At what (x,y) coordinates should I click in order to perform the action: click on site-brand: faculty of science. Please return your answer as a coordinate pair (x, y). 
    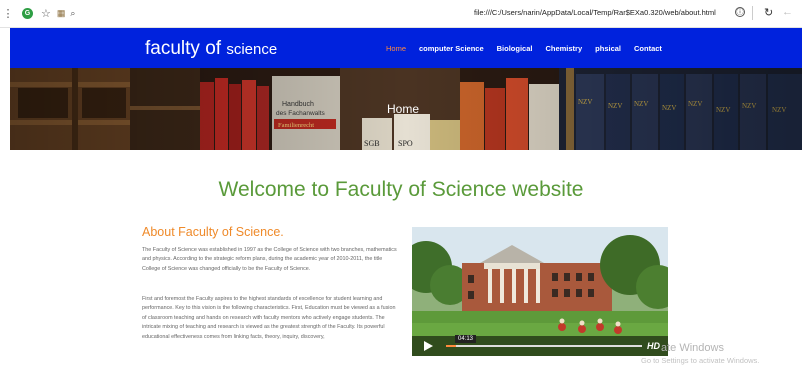
    Looking at the image, I should click on (211, 49).